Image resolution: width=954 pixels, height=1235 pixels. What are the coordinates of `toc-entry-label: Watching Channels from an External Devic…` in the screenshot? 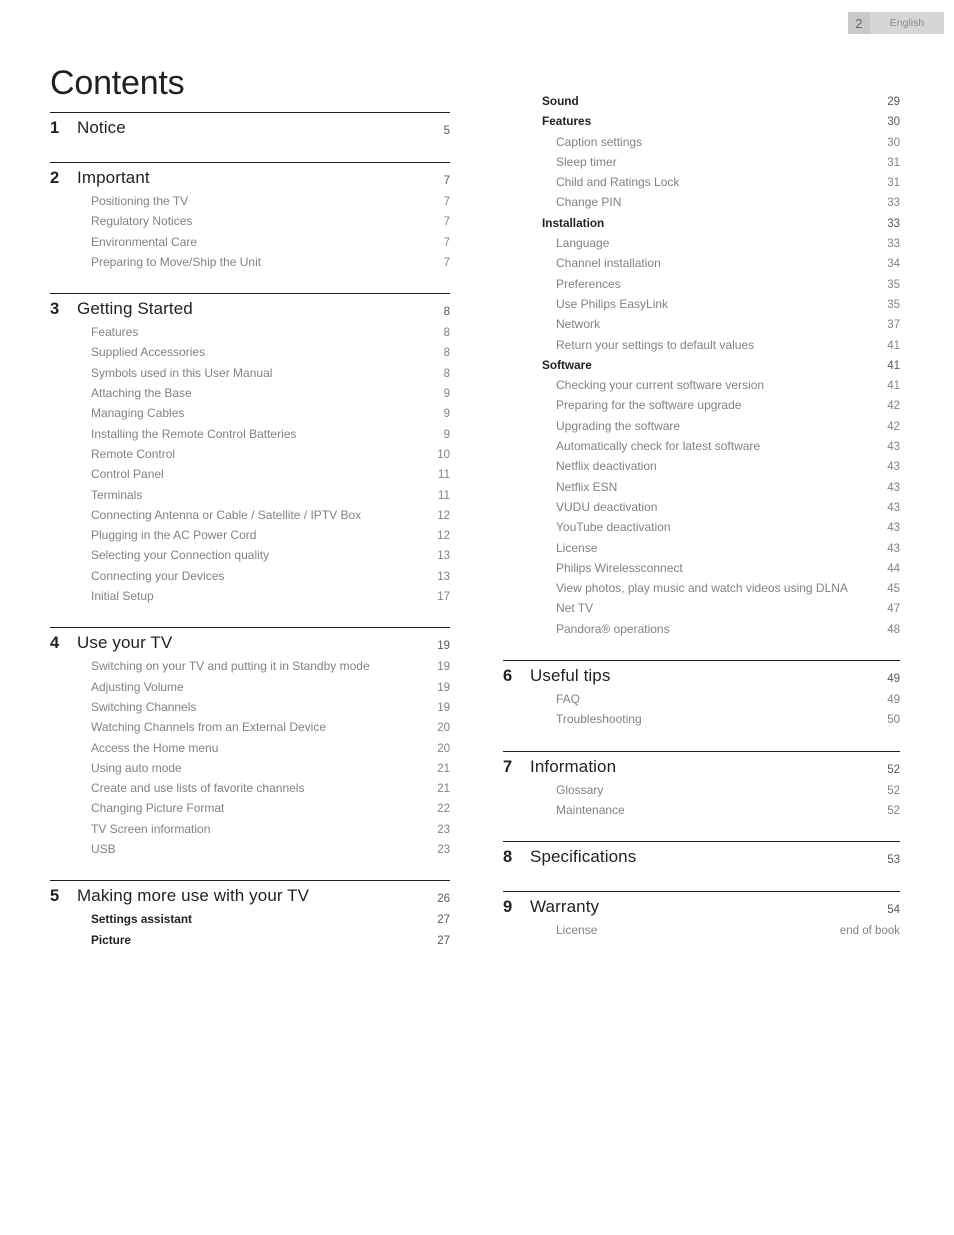 It's located at (208, 727).